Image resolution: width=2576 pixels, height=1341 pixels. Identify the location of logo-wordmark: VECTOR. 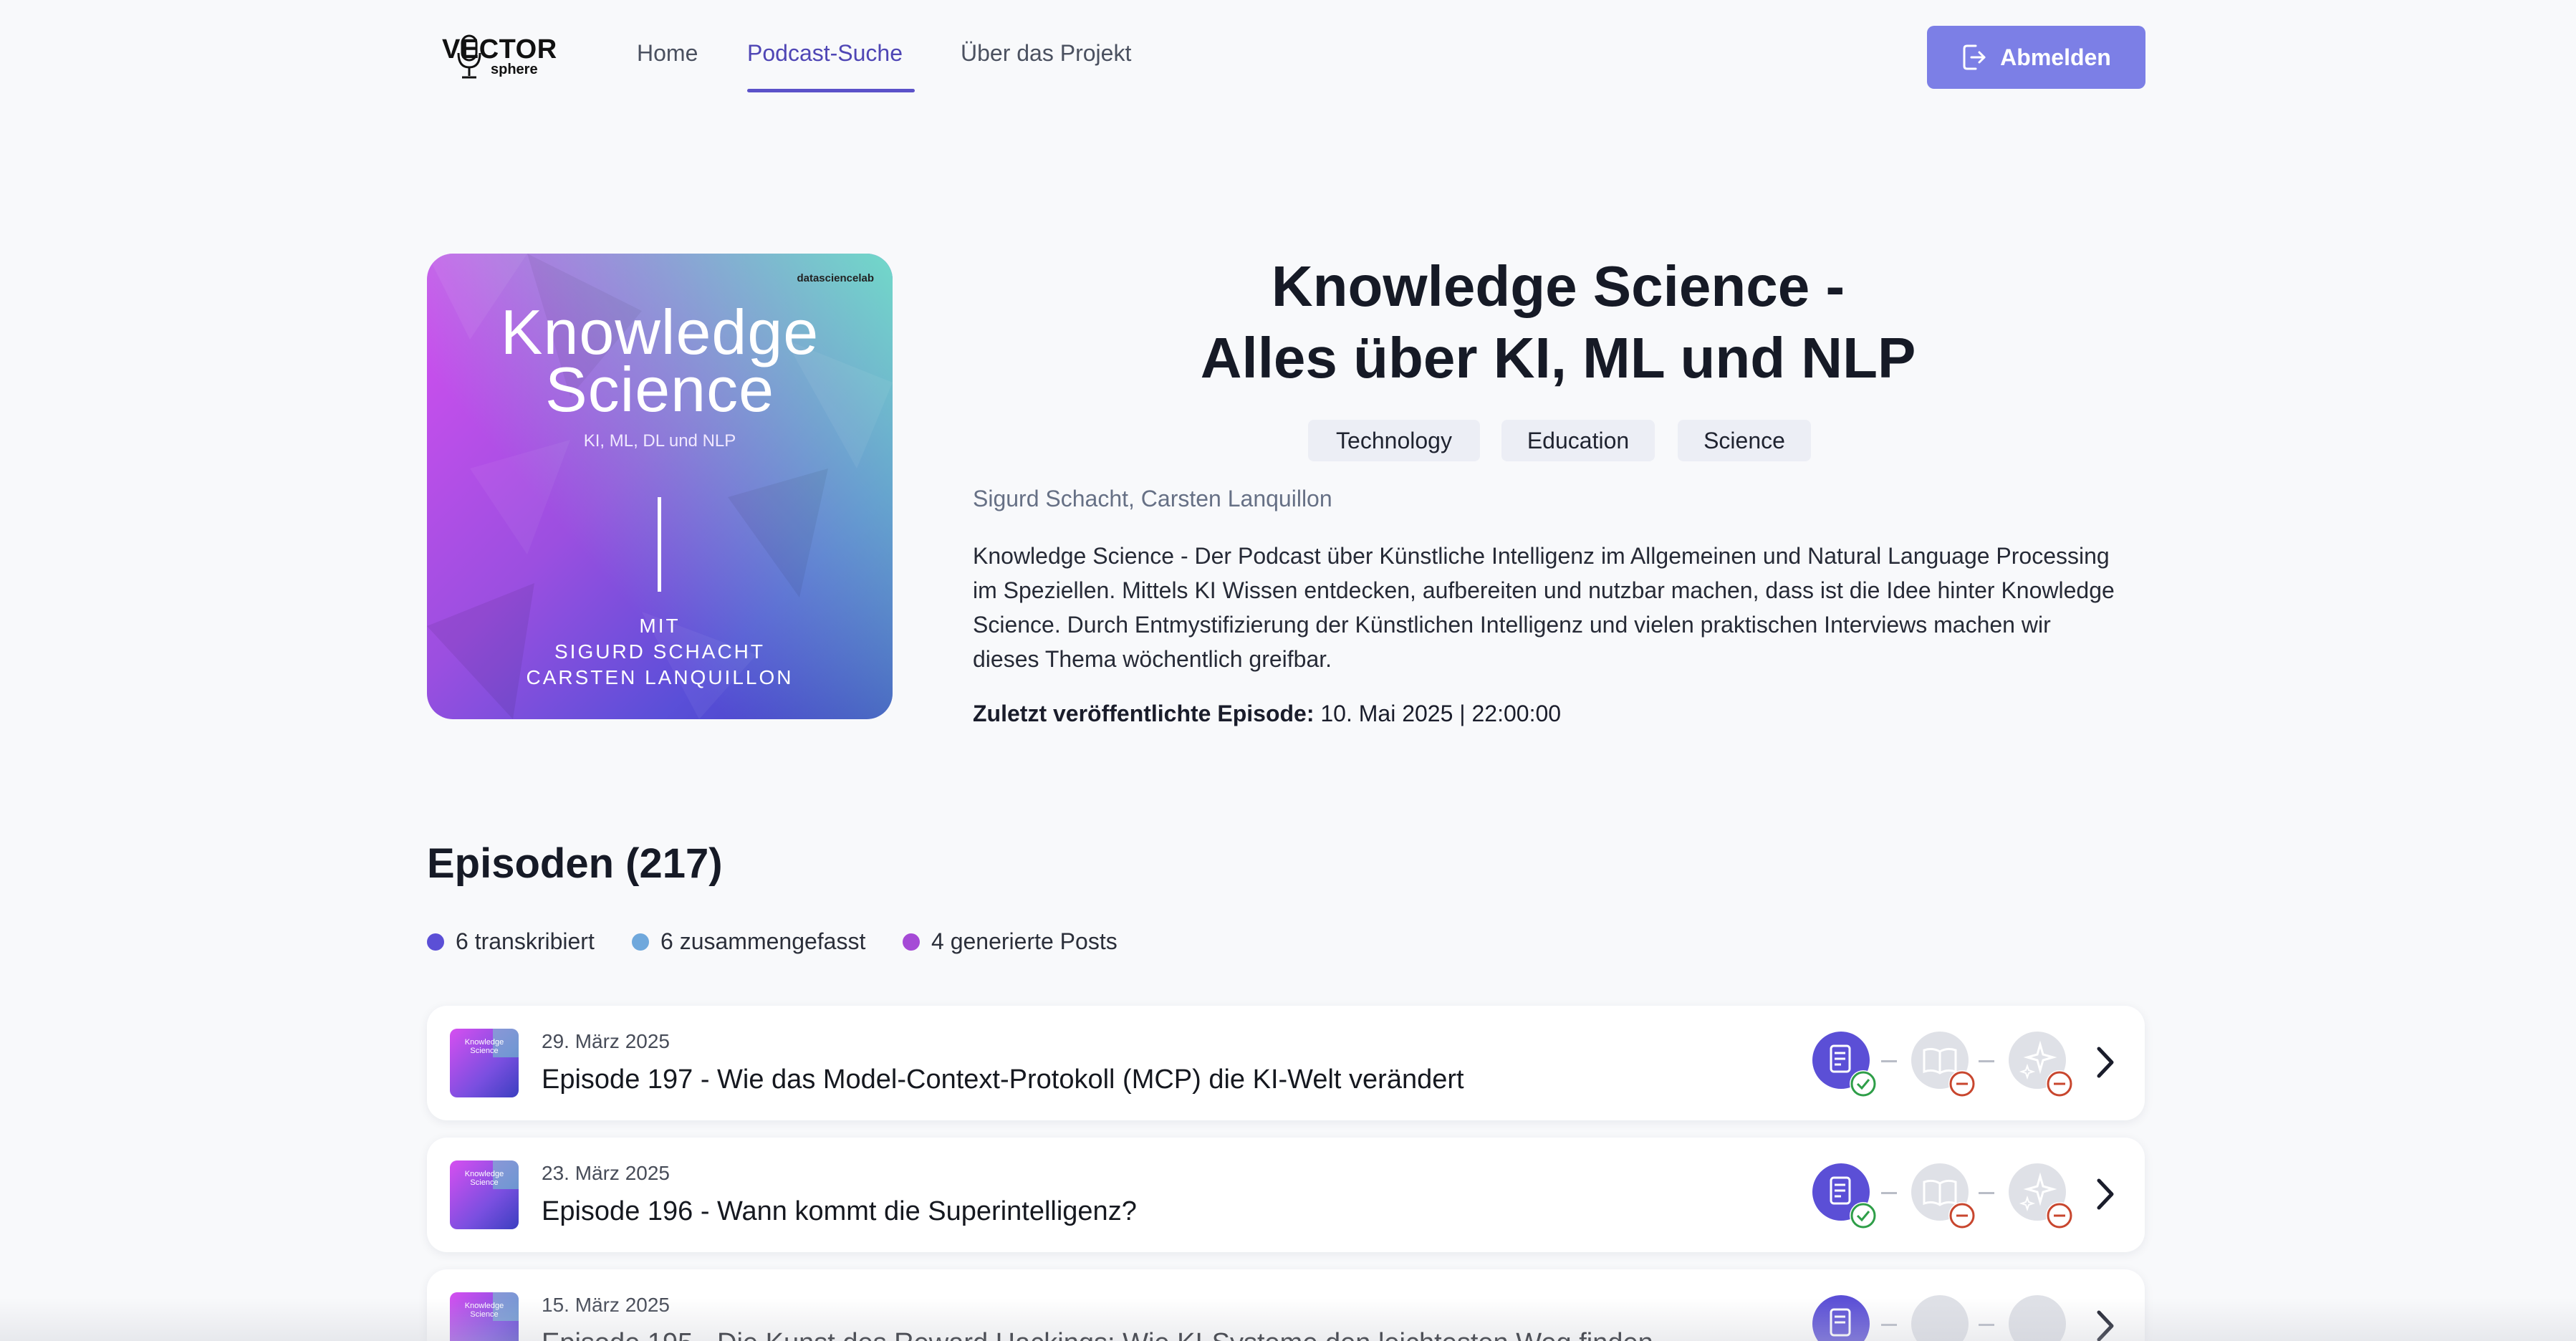
(500, 49).